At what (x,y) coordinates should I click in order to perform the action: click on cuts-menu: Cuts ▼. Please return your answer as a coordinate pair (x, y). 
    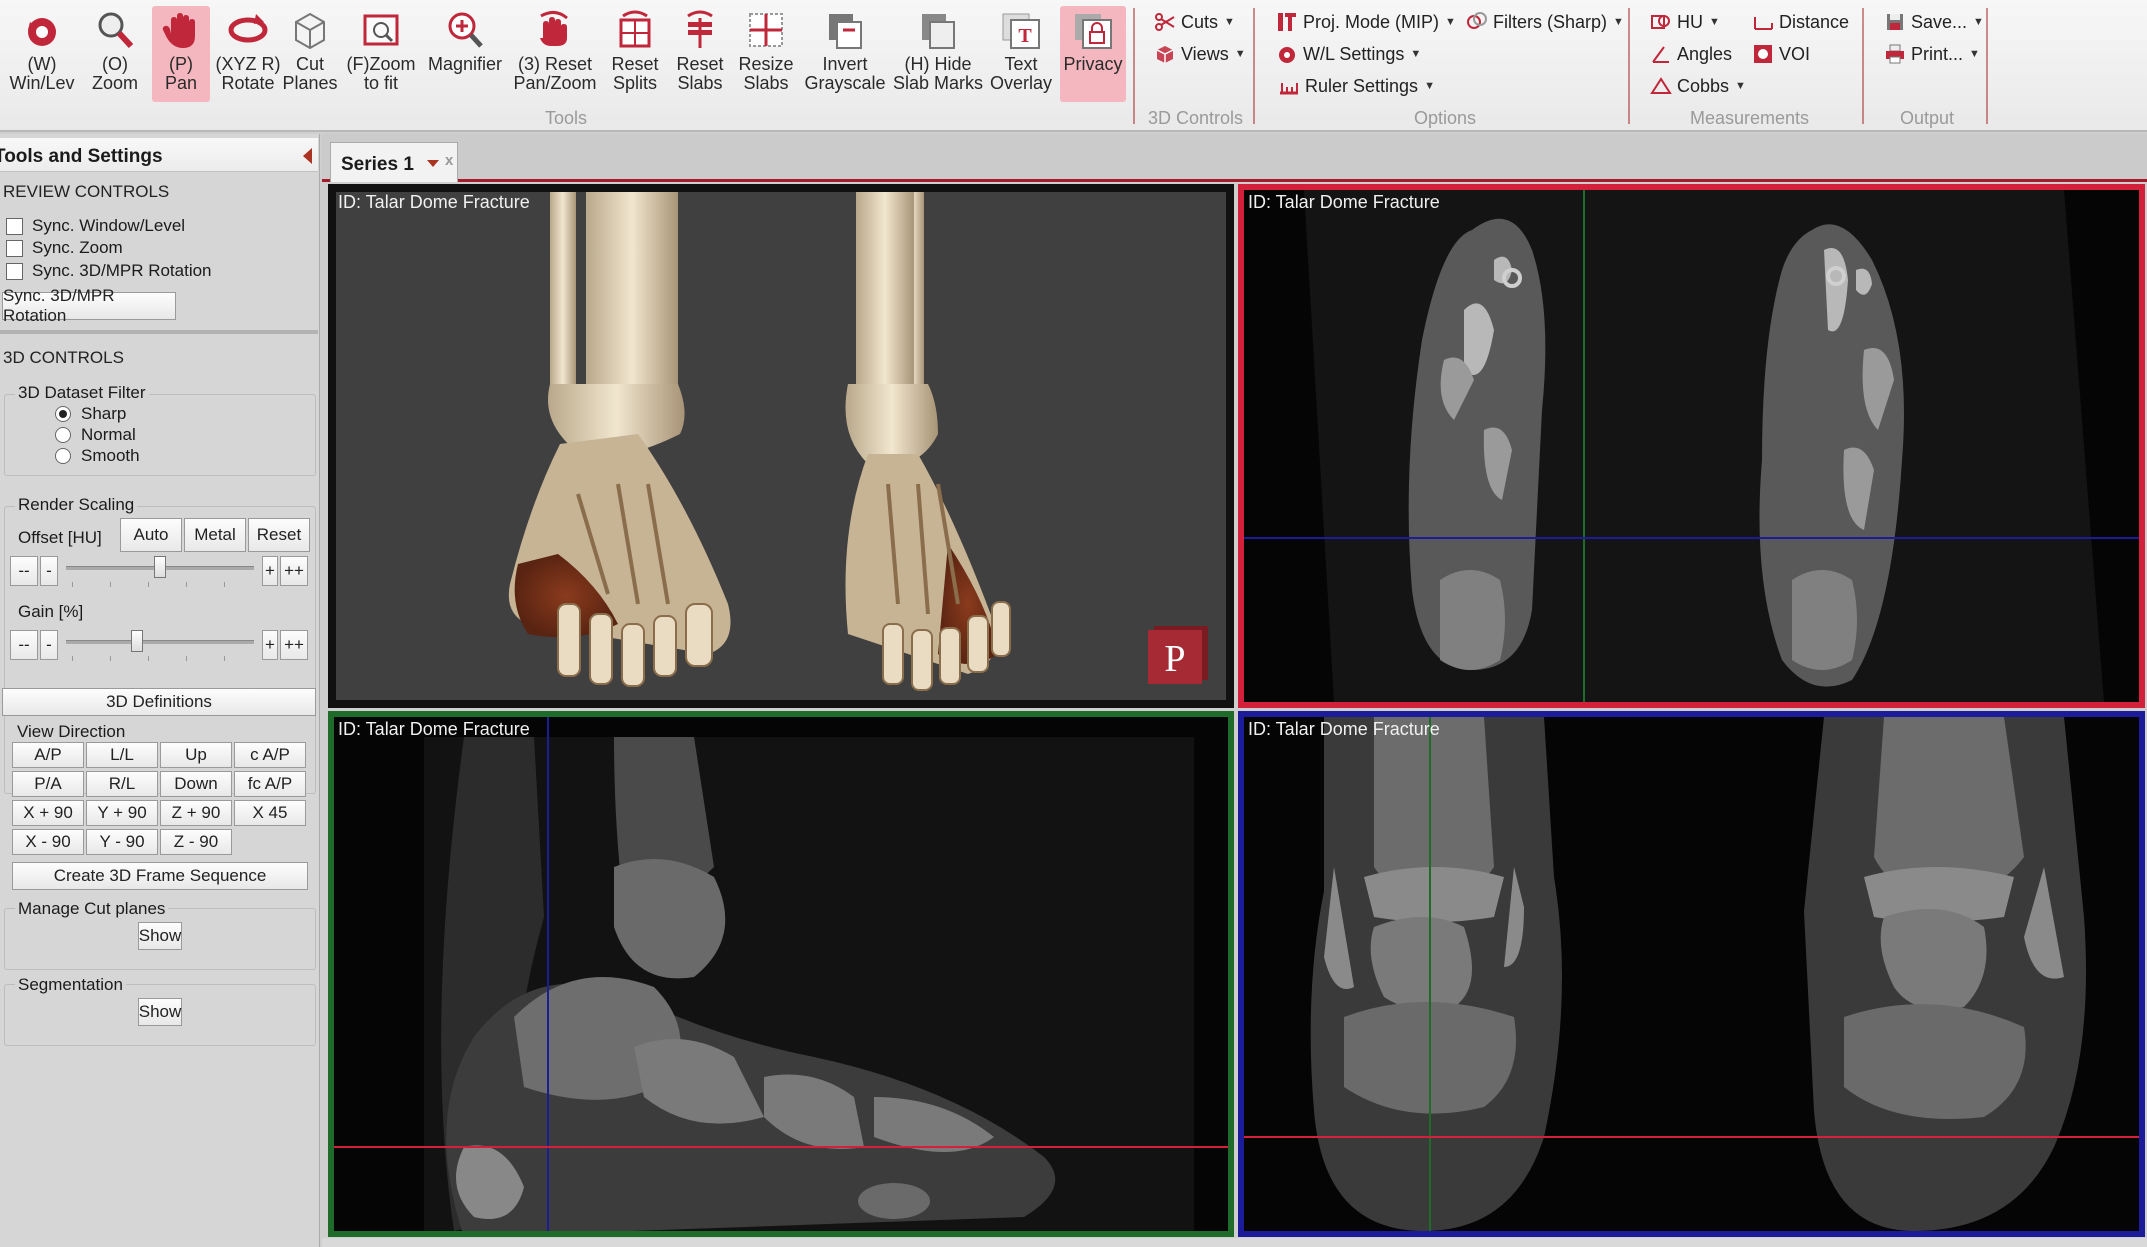
    Looking at the image, I should click on (1194, 22).